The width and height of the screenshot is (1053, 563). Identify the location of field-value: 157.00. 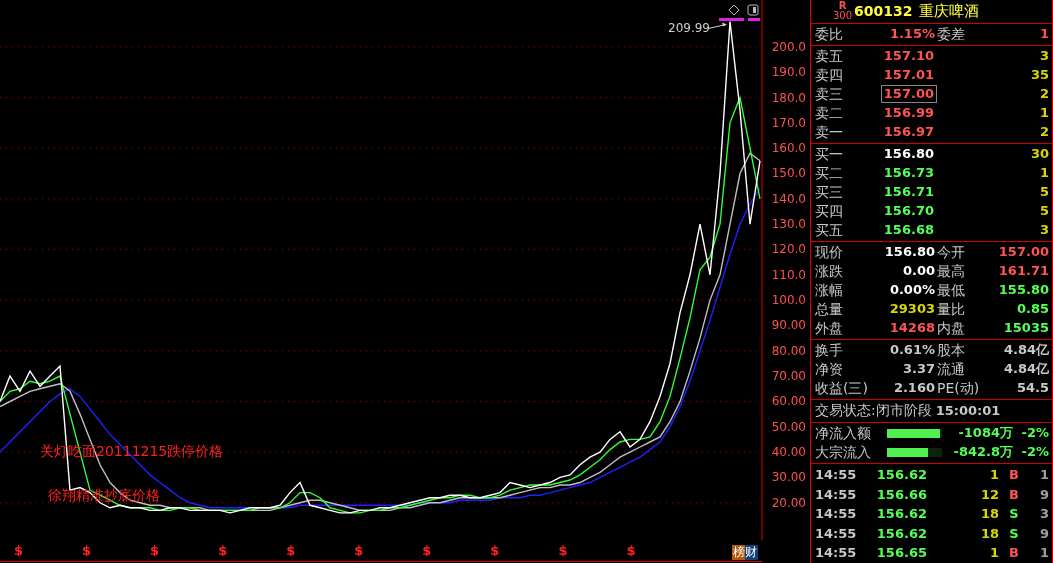
(1023, 252).